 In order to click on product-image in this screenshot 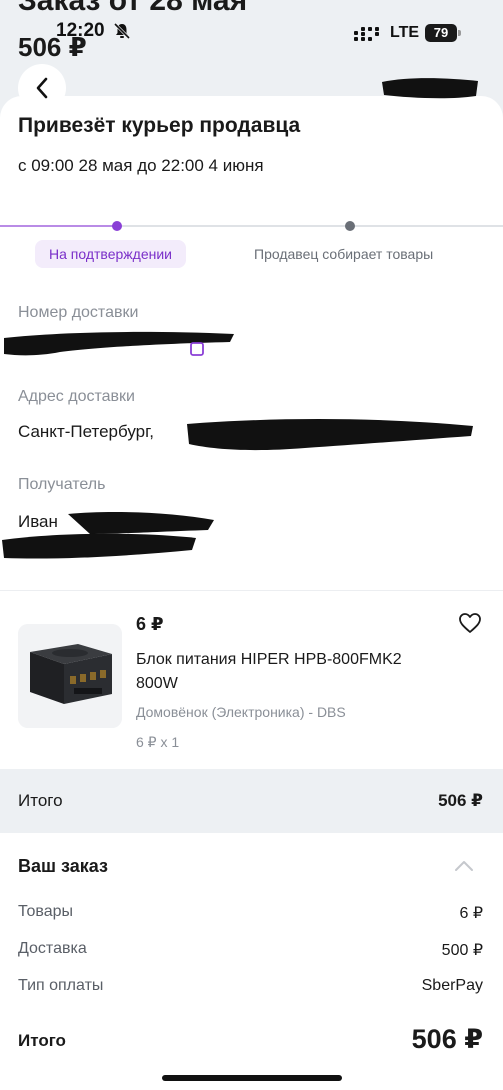, I will do `click(70, 676)`.